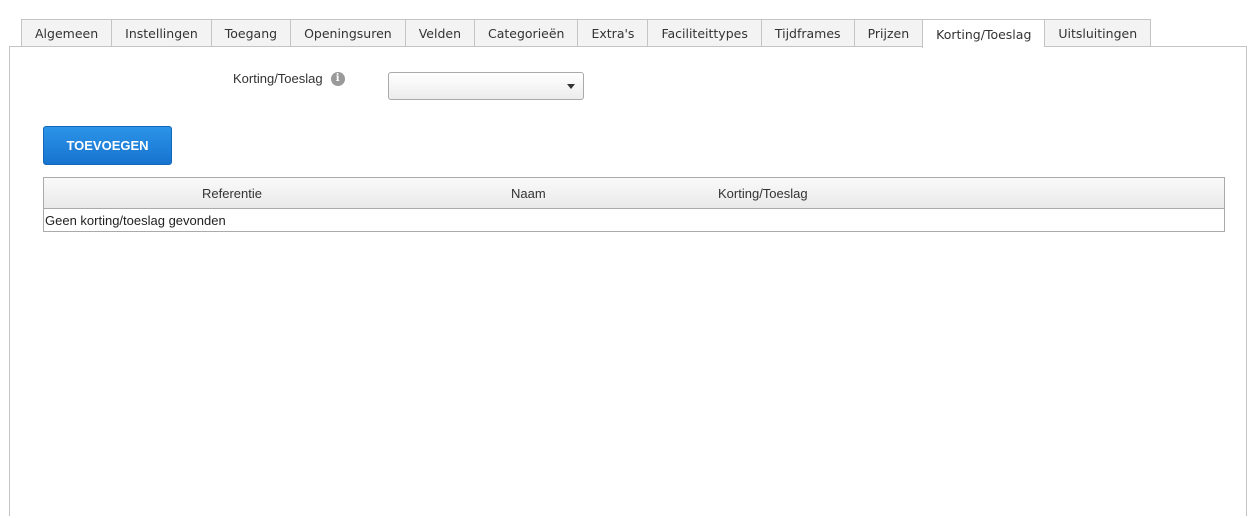 This screenshot has height=518, width=1253. Describe the element at coordinates (347, 33) in the screenshot. I see `tab-openingsuren: Openingsuren` at that location.